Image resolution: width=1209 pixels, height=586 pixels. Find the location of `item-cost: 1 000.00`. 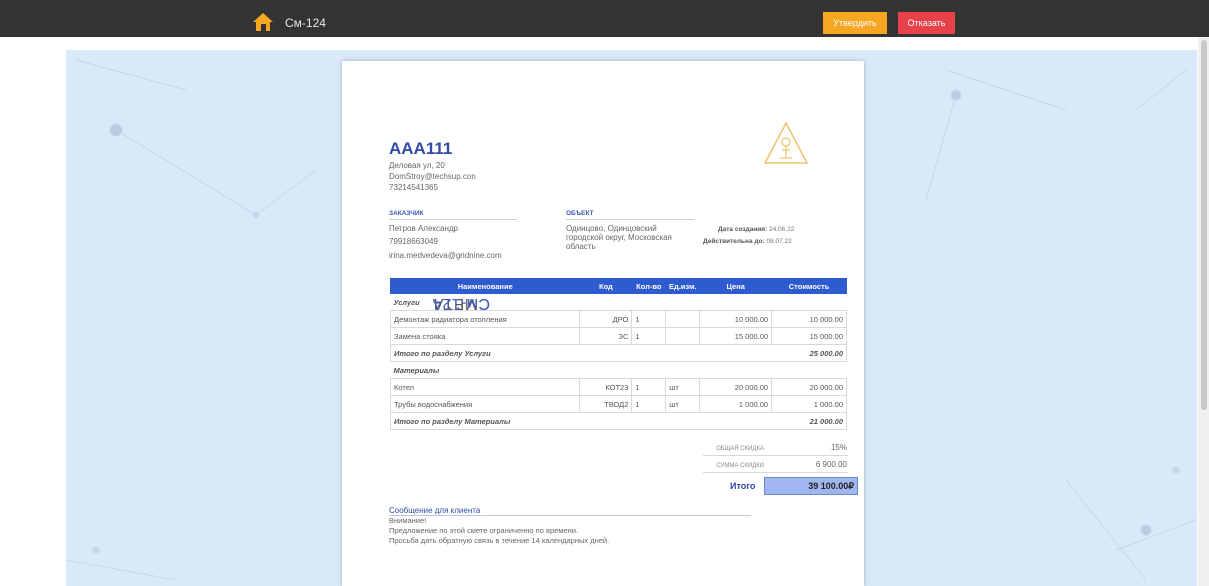

item-cost: 1 000.00 is located at coordinates (809, 404).